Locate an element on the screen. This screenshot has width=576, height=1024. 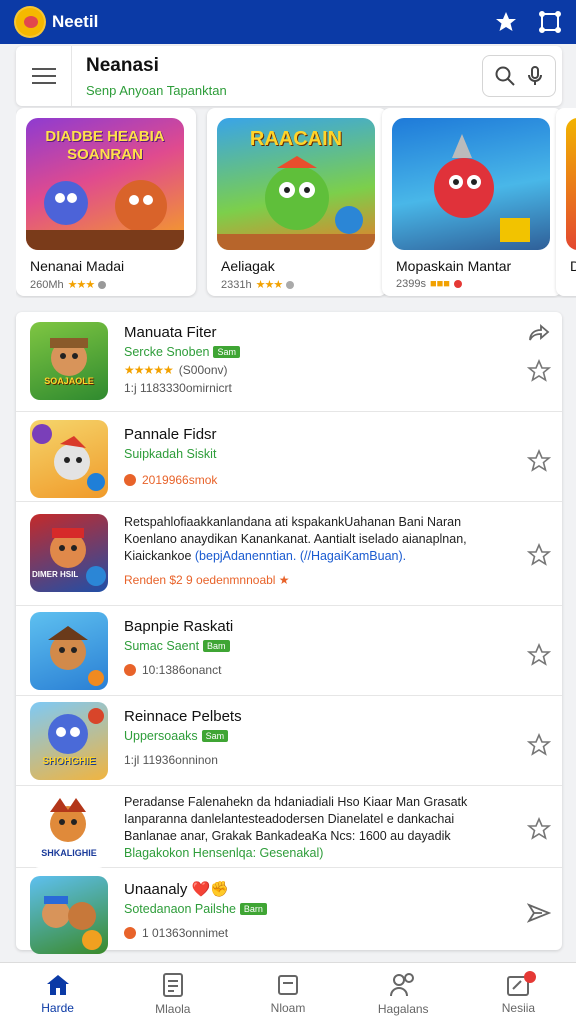
featured-card: D is located at coordinates (566, 202).